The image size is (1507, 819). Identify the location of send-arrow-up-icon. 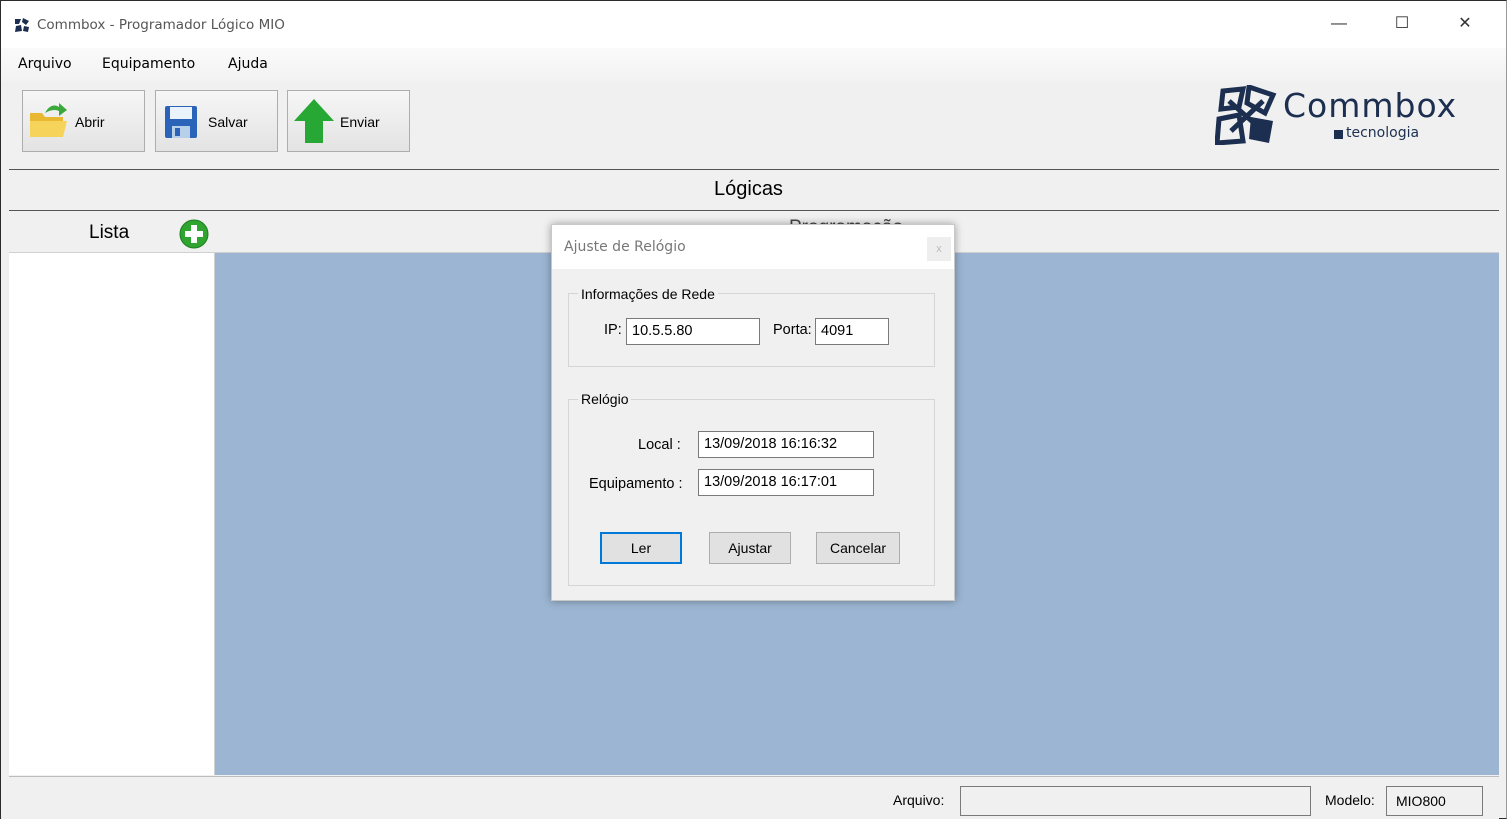
(314, 121).